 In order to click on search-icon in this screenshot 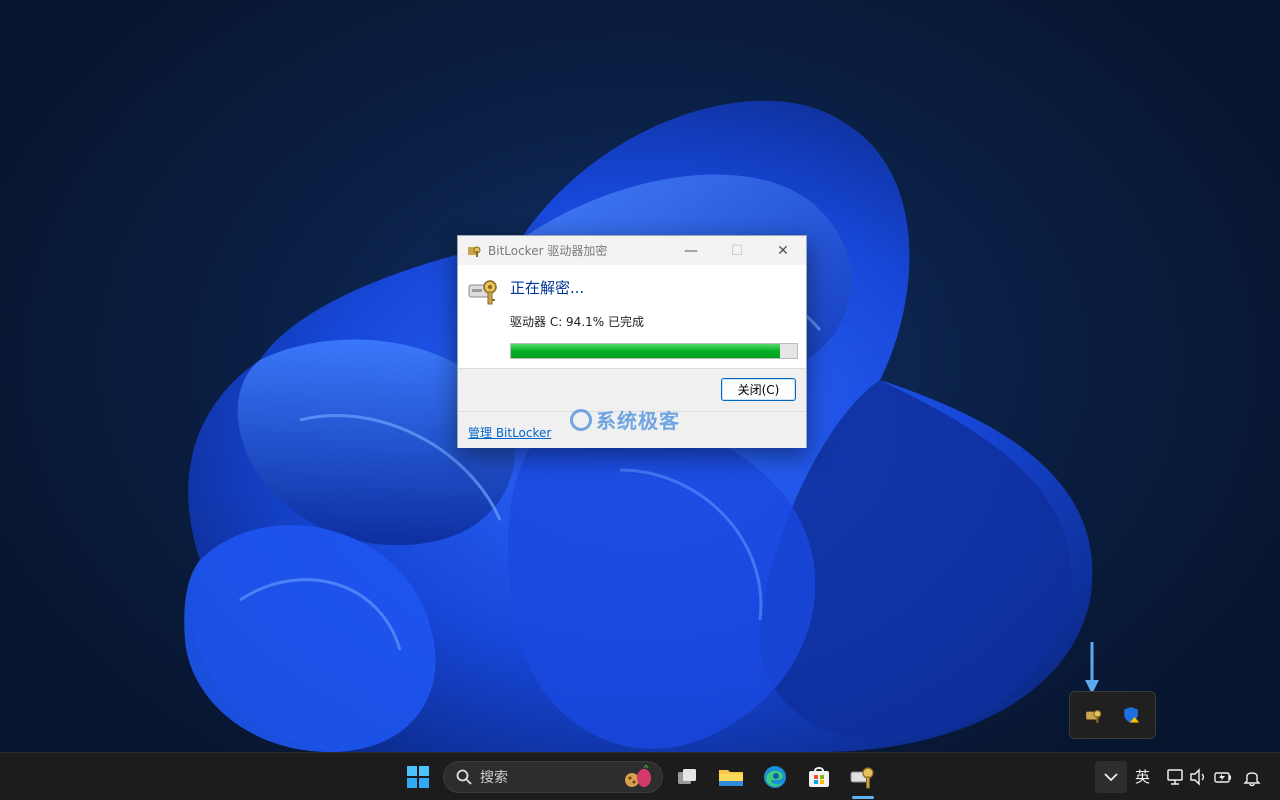, I will do `click(464, 777)`.